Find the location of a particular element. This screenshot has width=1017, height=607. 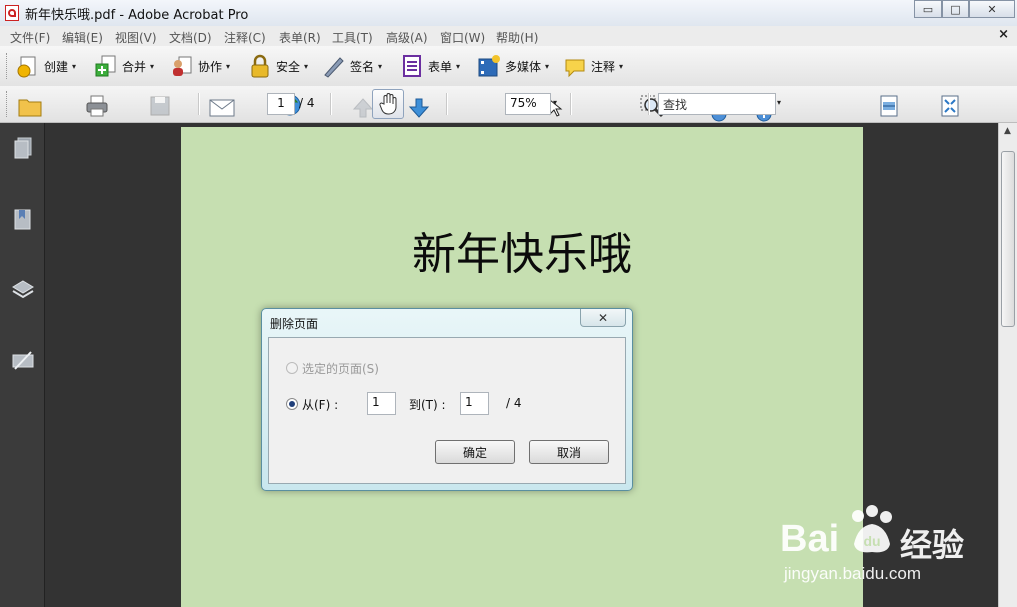

lock-icon is located at coordinates (260, 66).